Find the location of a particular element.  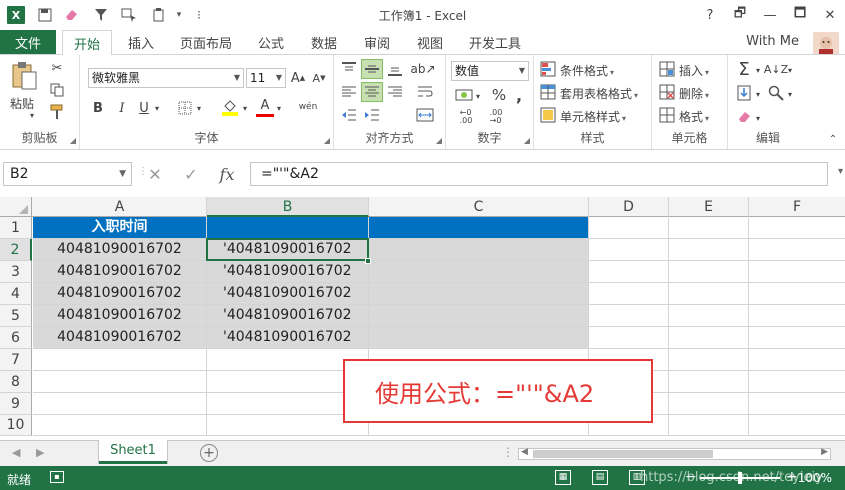

italic-icon: I is located at coordinates (122, 108).